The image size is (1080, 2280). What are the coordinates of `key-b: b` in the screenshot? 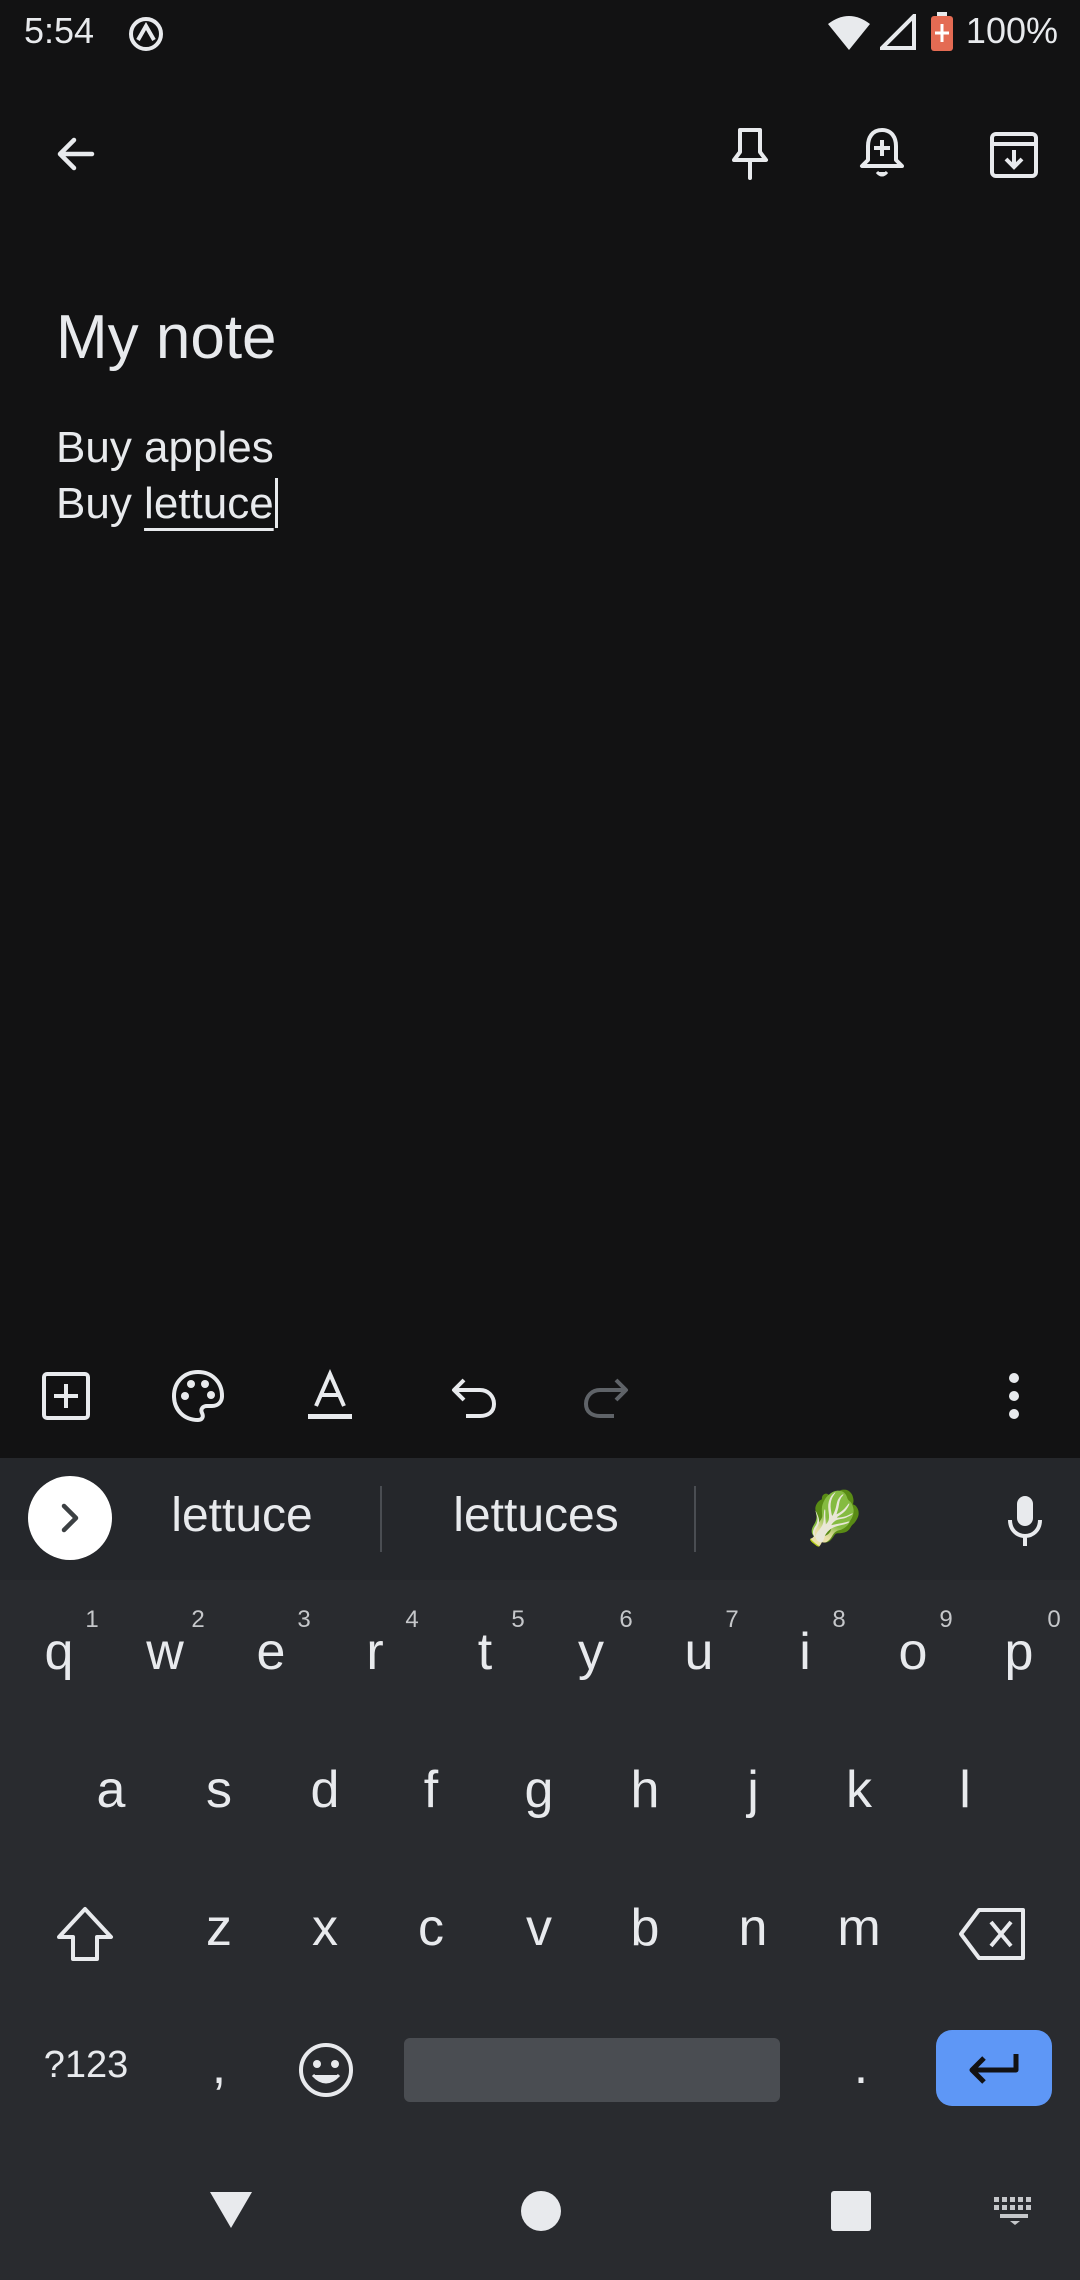 It's located at (645, 1928).